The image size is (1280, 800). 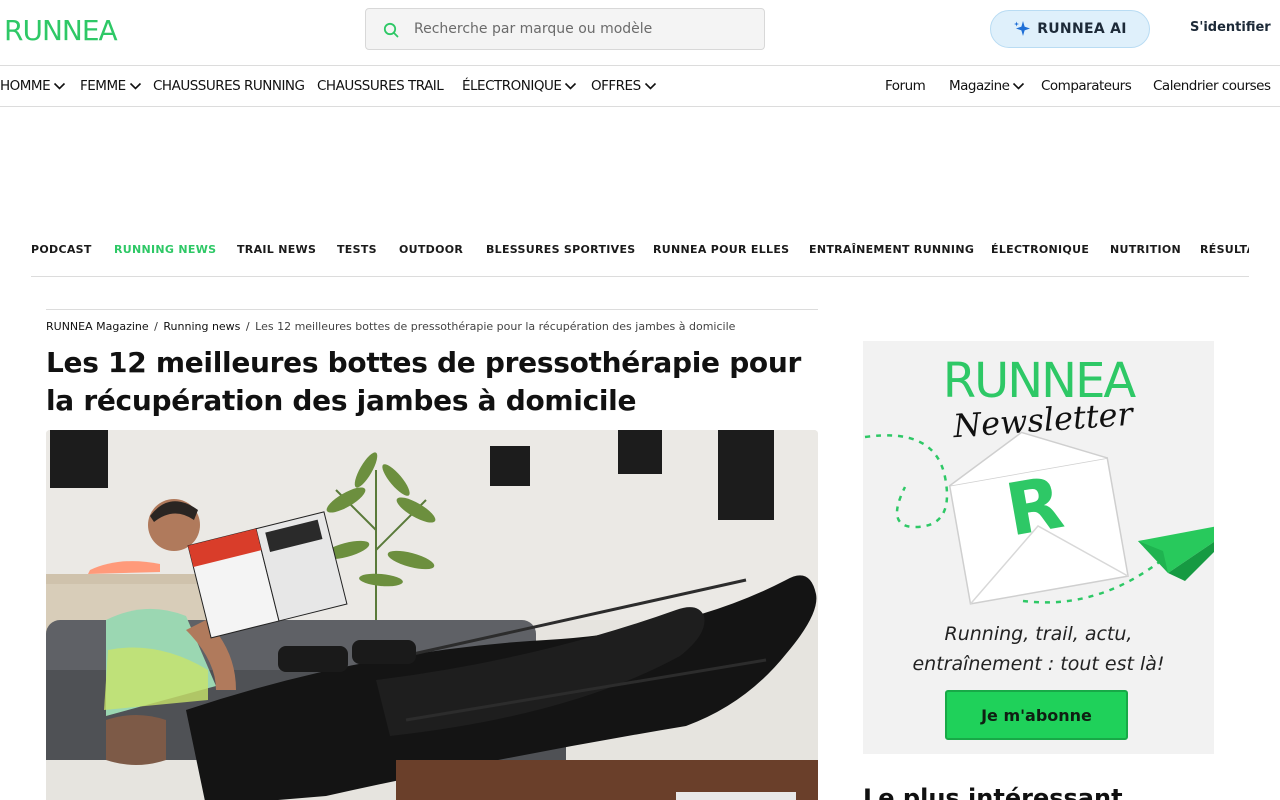 I want to click on newsletter-tagline-line-1: Running, trail, actu,, so click(x=1038, y=634).